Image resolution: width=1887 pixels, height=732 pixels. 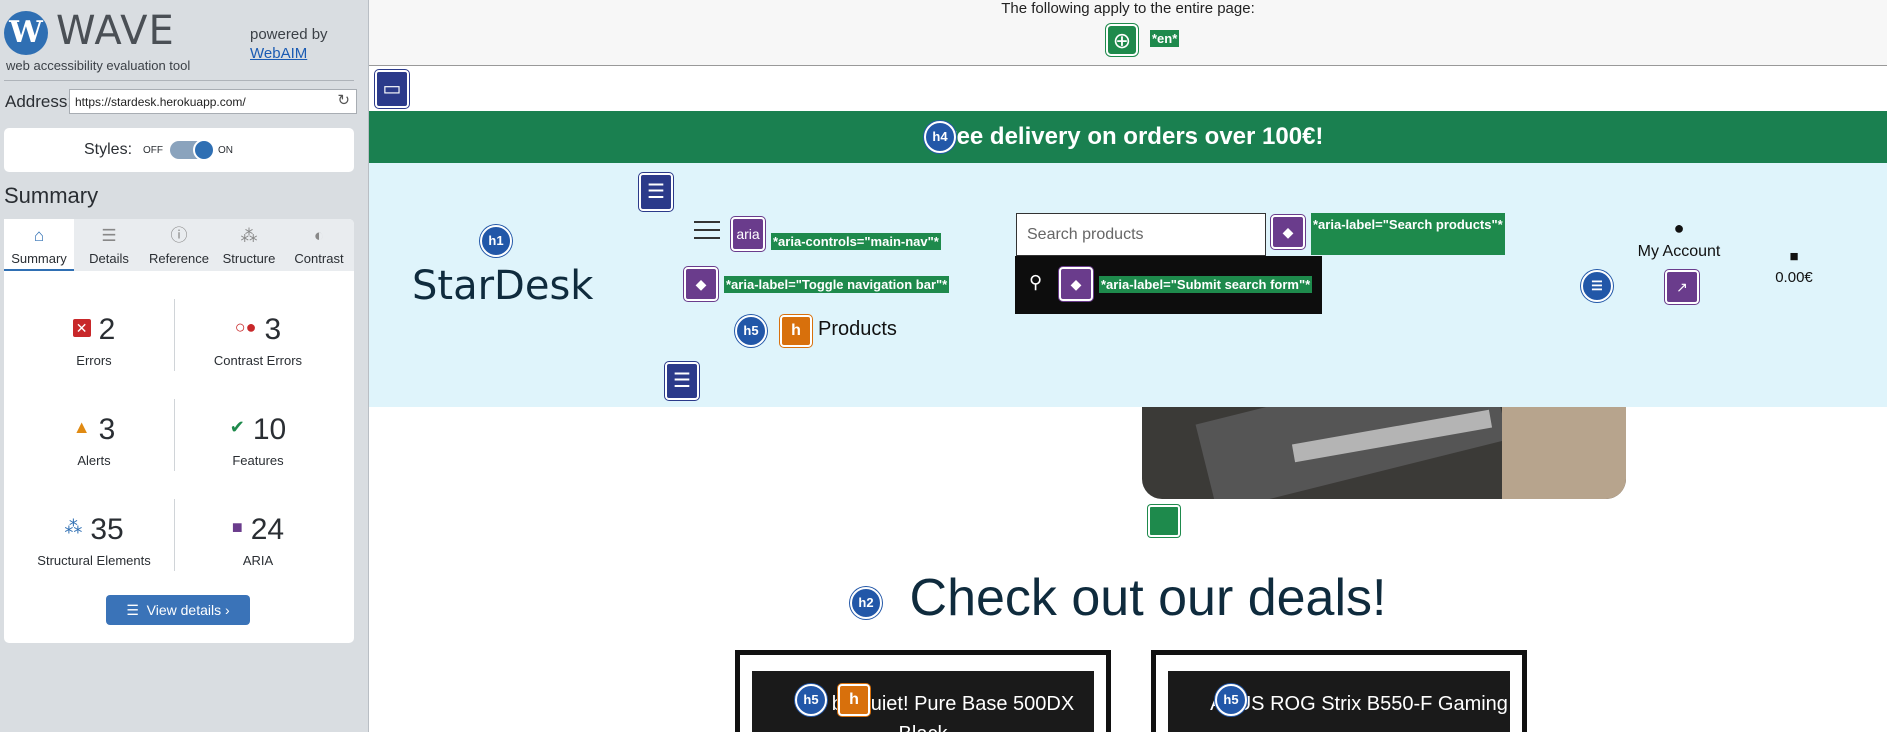 I want to click on aria-submit-tag: *aria-label="Submit search form"*, so click(x=1206, y=284).